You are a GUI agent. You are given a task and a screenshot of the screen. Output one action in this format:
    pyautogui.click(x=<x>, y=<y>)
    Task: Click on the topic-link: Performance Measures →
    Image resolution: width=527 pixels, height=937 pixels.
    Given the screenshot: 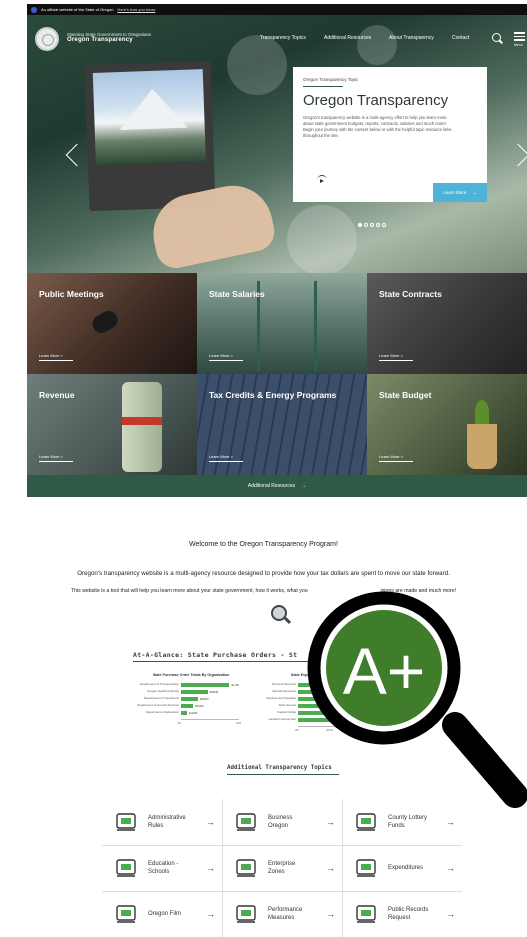 What is the action you would take?
    pyautogui.click(x=282, y=914)
    